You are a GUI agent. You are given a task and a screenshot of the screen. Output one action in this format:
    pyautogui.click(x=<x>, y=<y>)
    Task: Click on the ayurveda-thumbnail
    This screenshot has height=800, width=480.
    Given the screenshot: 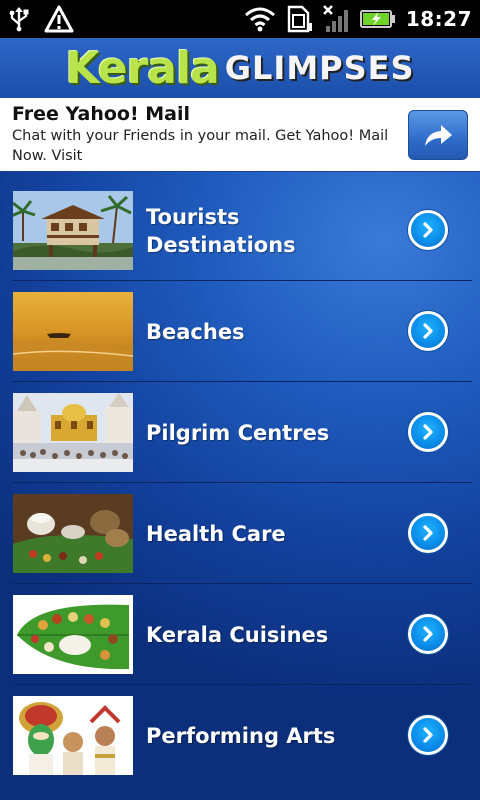 What is the action you would take?
    pyautogui.click(x=73, y=533)
    